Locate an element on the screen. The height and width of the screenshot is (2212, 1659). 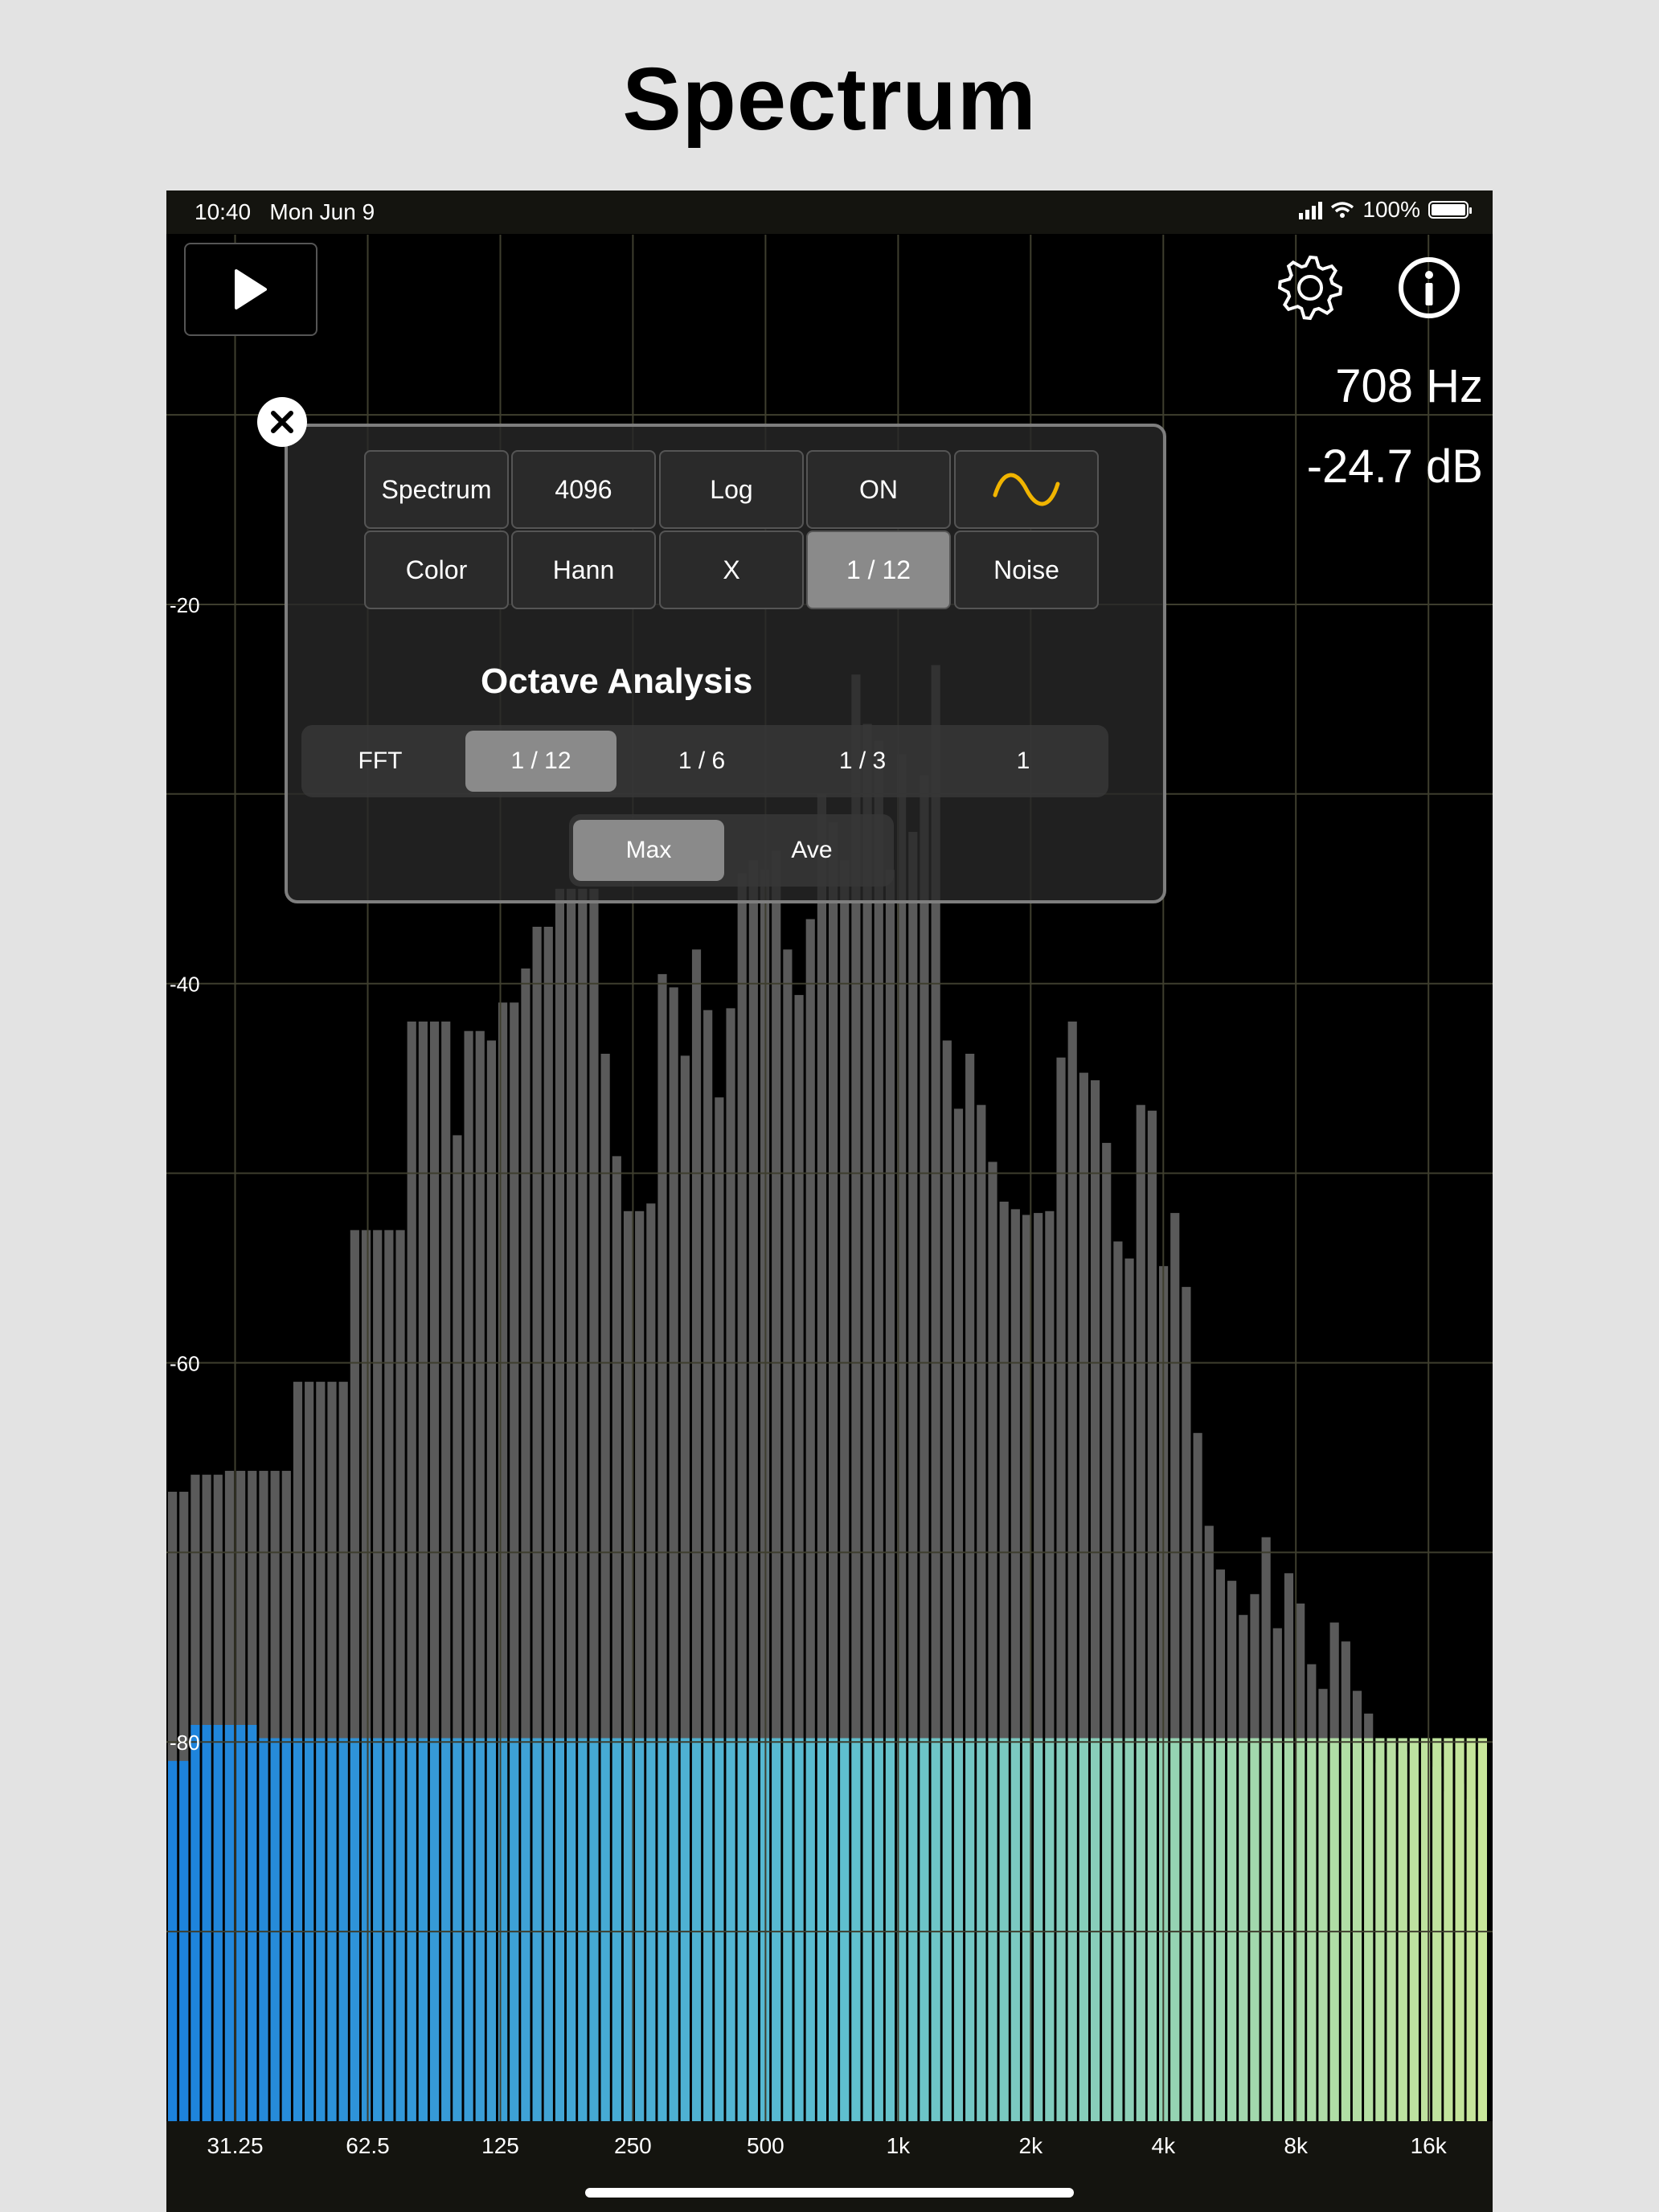
scale-log-button: Log is located at coordinates (731, 489).